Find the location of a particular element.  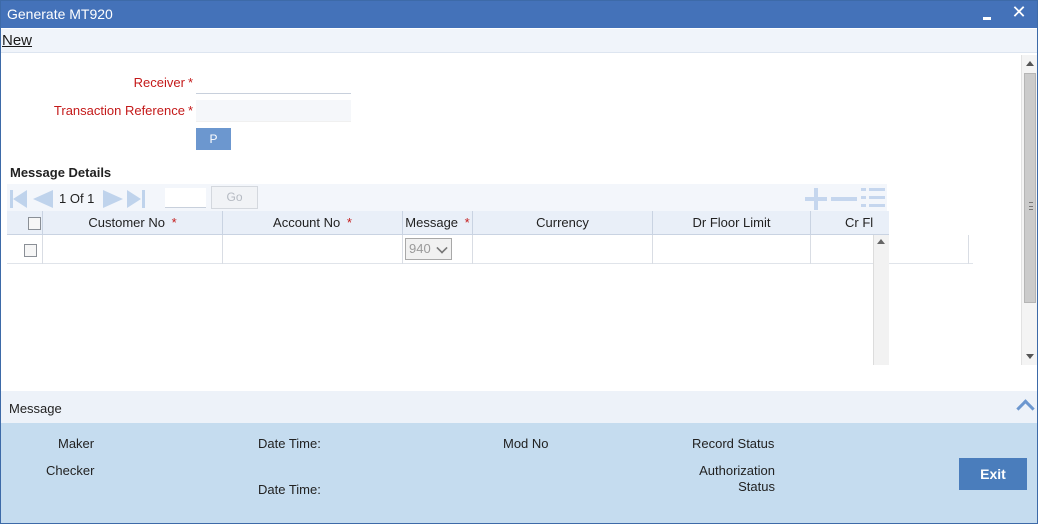

title-bar: Generate MT920 ✕ is located at coordinates (519, 14).